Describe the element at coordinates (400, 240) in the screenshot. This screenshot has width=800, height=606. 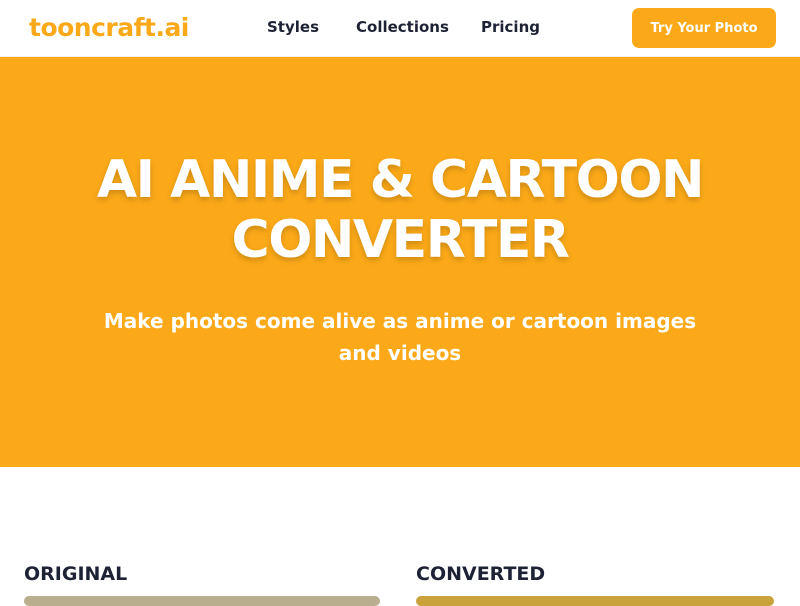
I see `hero-title-line-2: CONVERTER` at that location.